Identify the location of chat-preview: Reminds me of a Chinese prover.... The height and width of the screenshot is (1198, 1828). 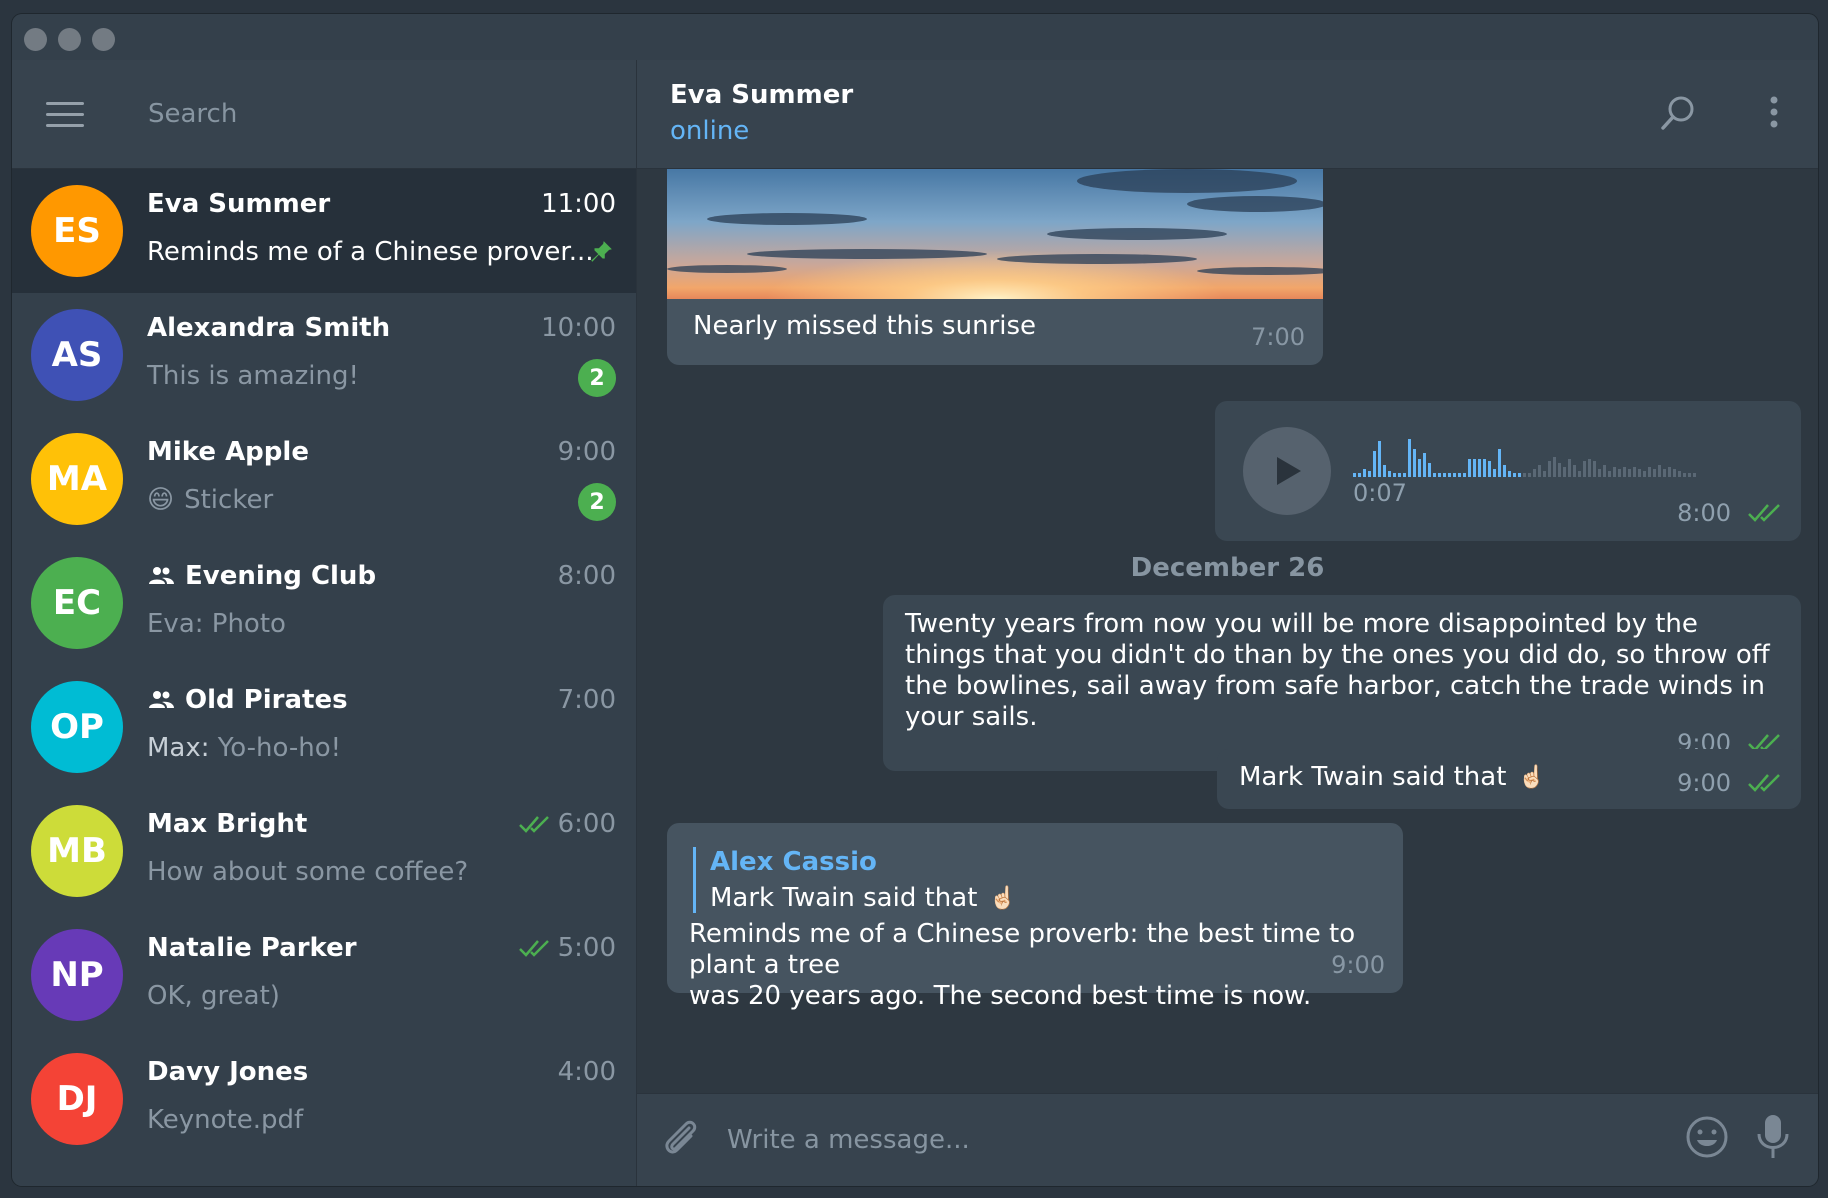
(370, 252).